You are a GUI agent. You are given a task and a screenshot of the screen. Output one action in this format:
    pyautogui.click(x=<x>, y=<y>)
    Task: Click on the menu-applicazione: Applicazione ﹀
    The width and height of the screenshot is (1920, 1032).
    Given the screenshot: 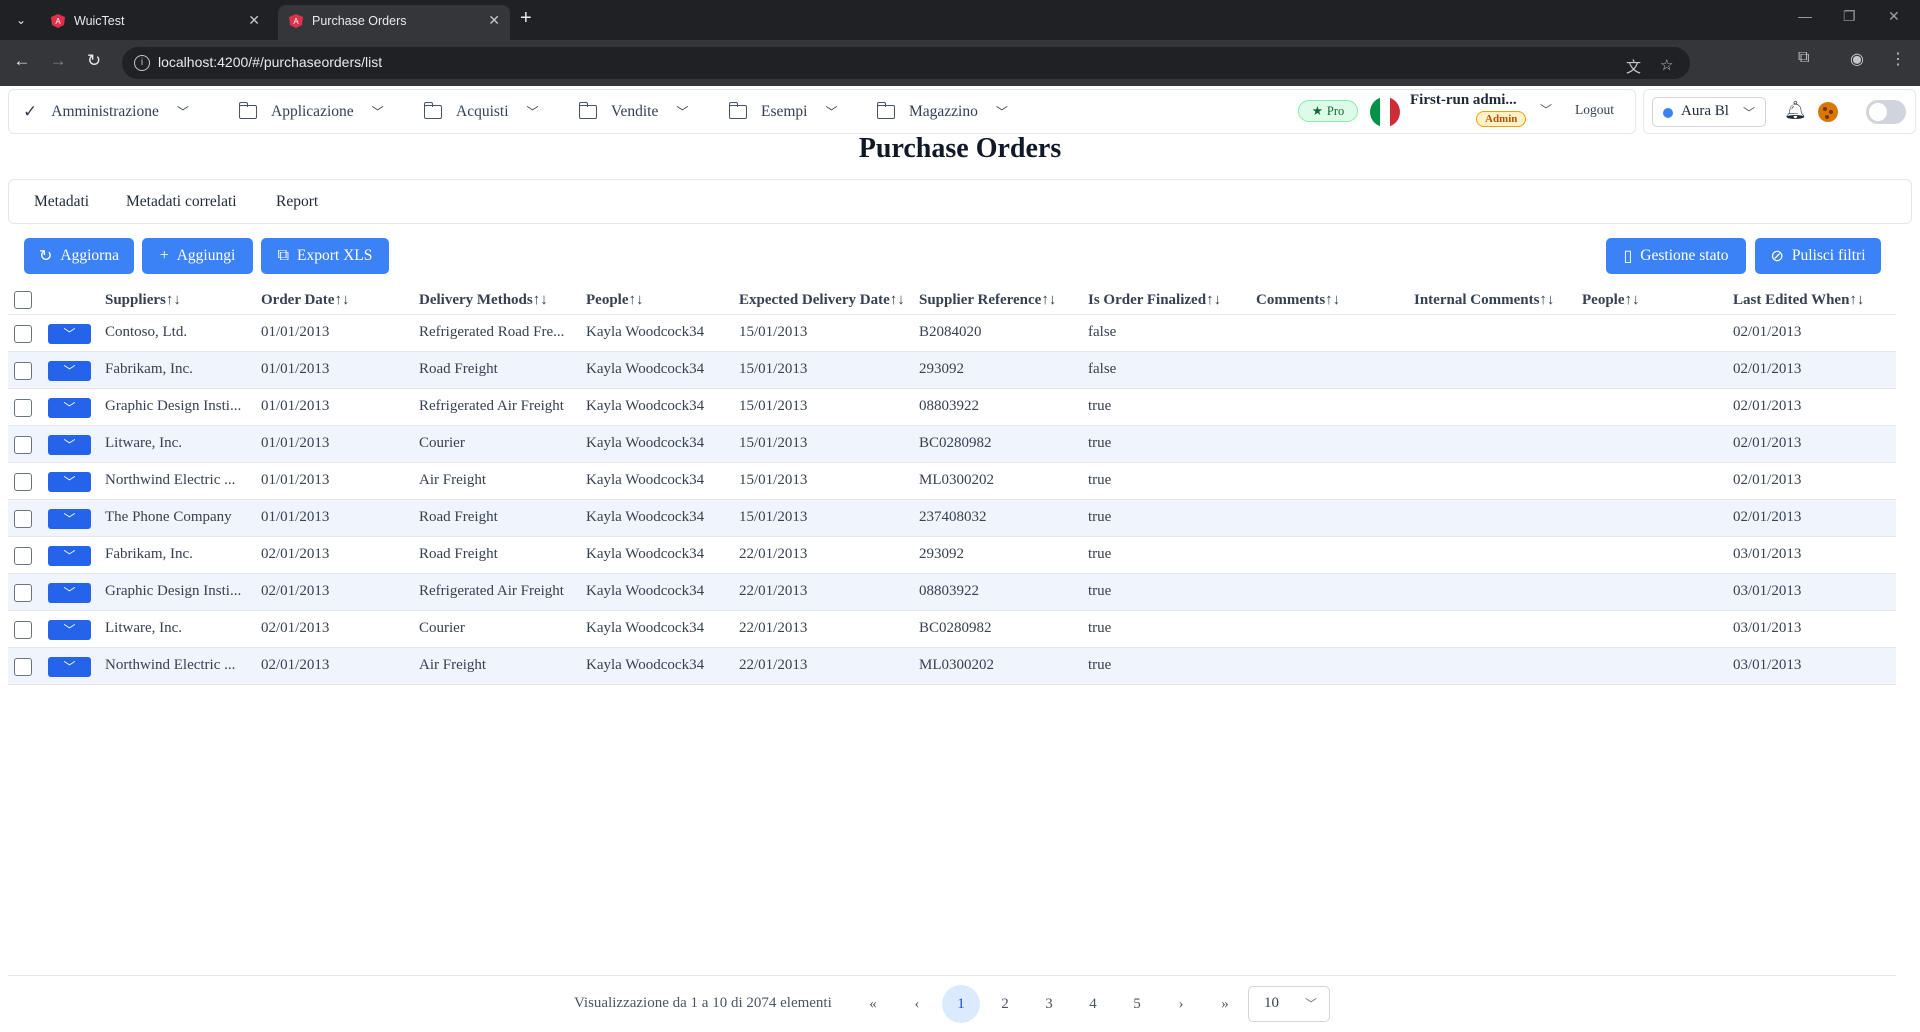 What is the action you would take?
    pyautogui.click(x=311, y=111)
    